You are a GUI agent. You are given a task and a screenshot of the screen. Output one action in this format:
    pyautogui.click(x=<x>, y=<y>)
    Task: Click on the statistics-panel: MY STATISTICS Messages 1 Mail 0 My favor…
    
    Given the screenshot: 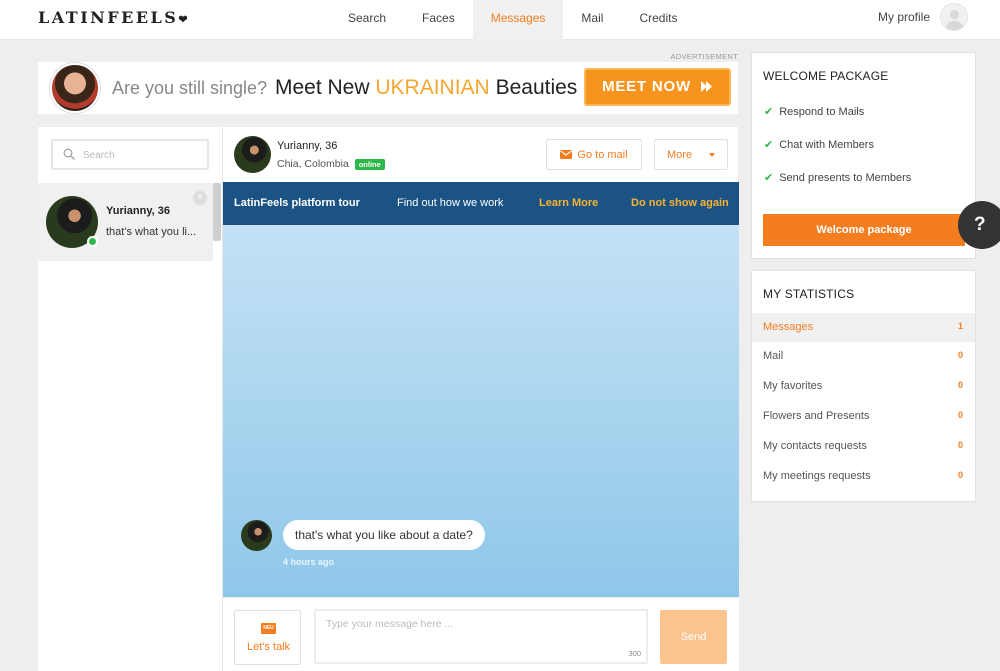 What is the action you would take?
    pyautogui.click(x=863, y=386)
    